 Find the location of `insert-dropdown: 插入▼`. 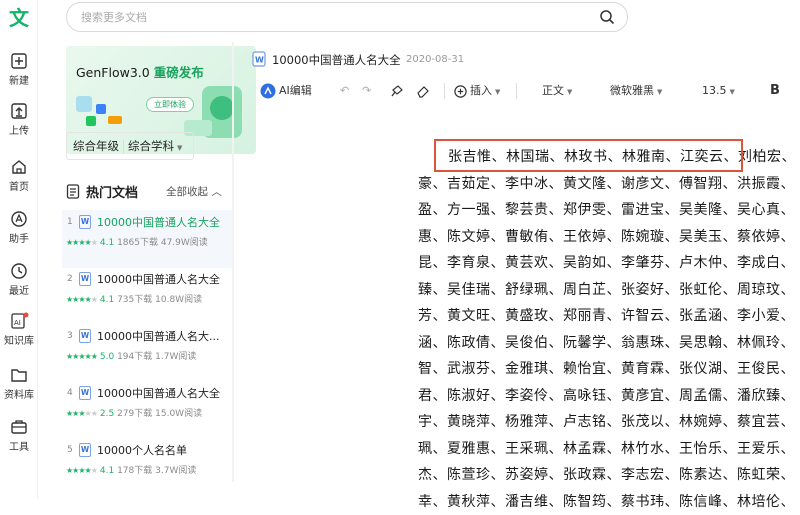

insert-dropdown: 插入▼ is located at coordinates (477, 91).